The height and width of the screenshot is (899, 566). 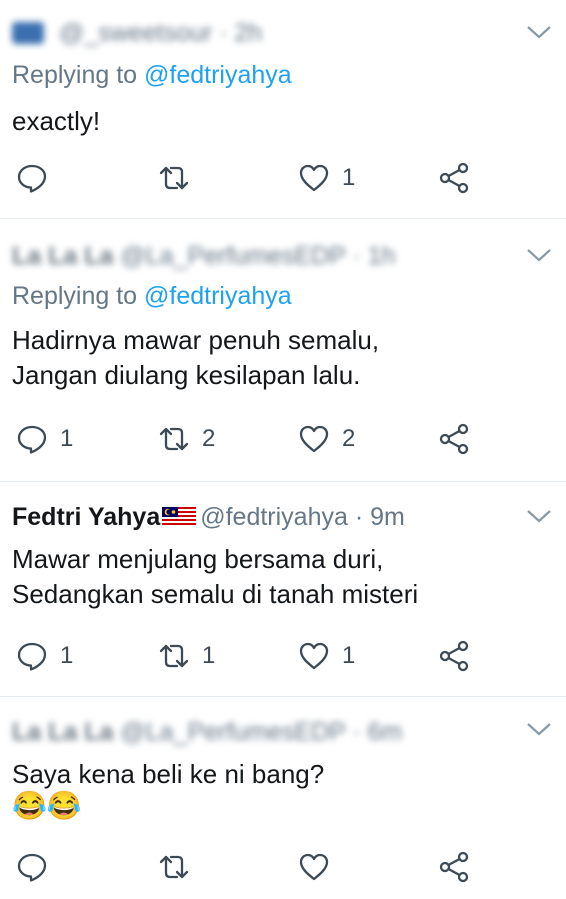 What do you see at coordinates (196, 340) in the screenshot?
I see `tweet-text-line: Hadirnya mawar penuh semalu,` at bounding box center [196, 340].